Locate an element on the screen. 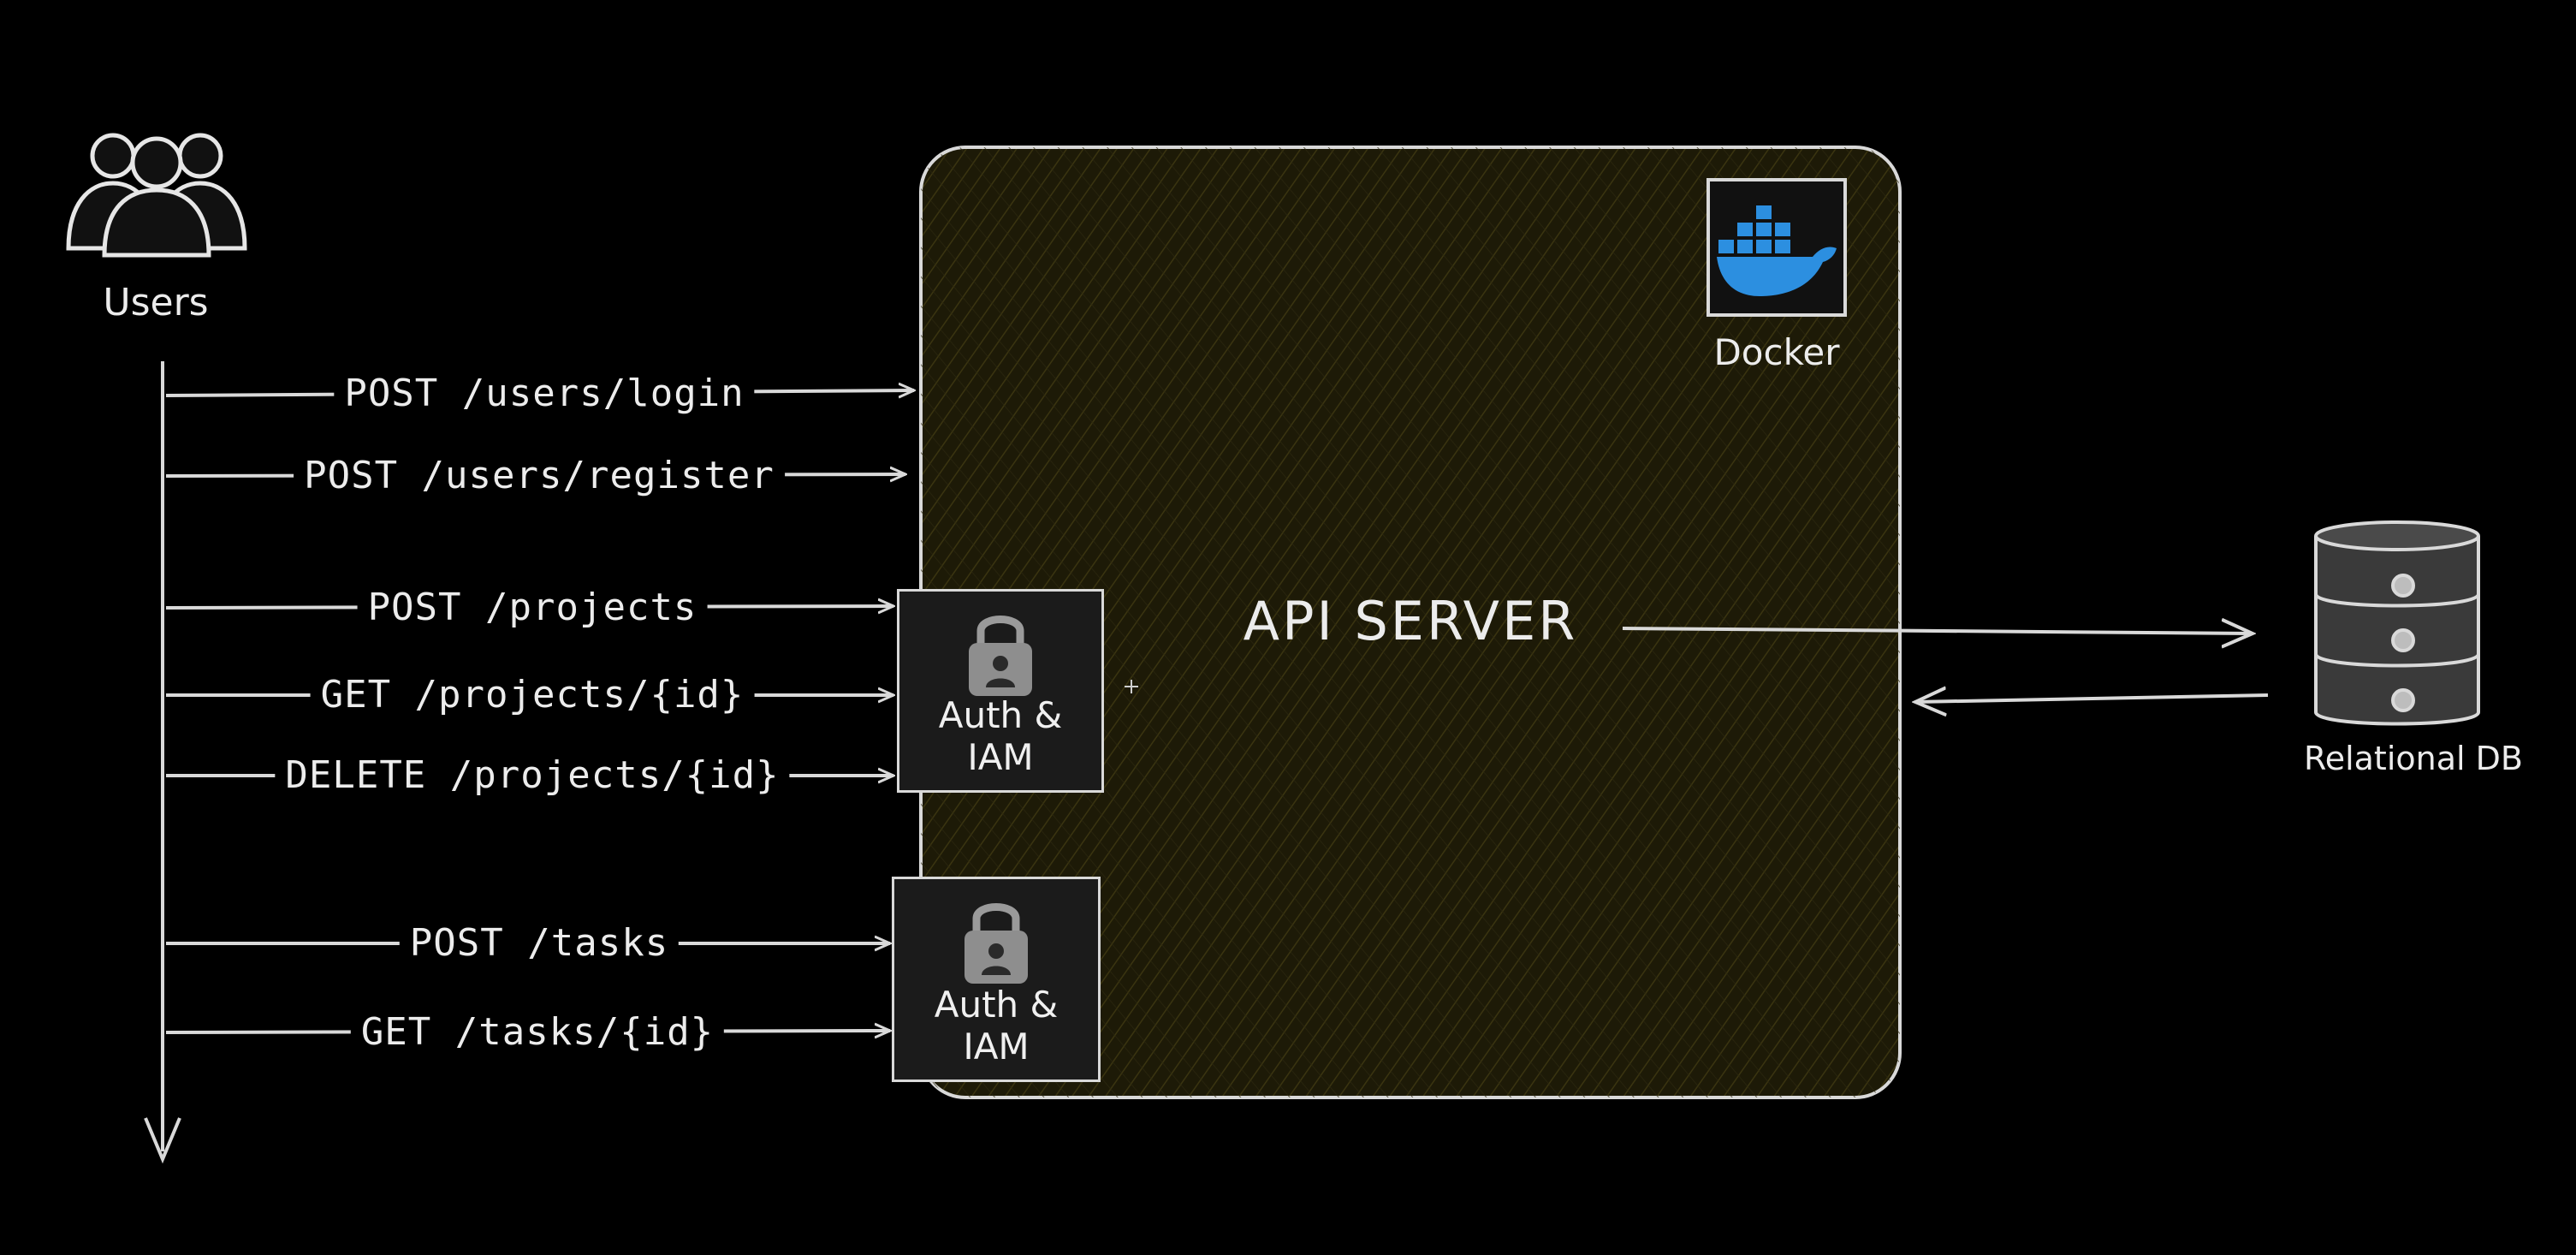  endpoint-label-users-login: POST /users/login is located at coordinates (544, 394).